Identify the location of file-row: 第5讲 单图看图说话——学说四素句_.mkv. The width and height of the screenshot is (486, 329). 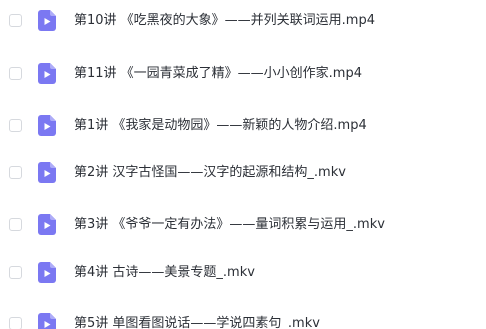
(243, 321).